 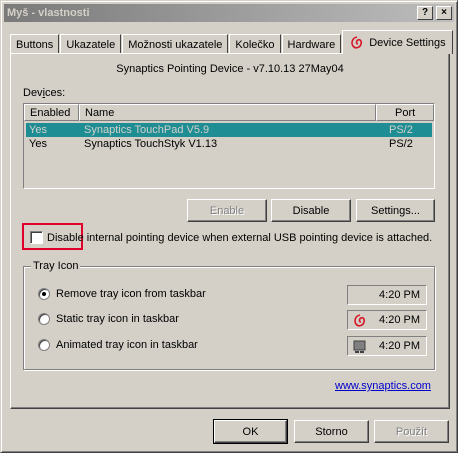 I want to click on enable-button: Enable, so click(x=227, y=210).